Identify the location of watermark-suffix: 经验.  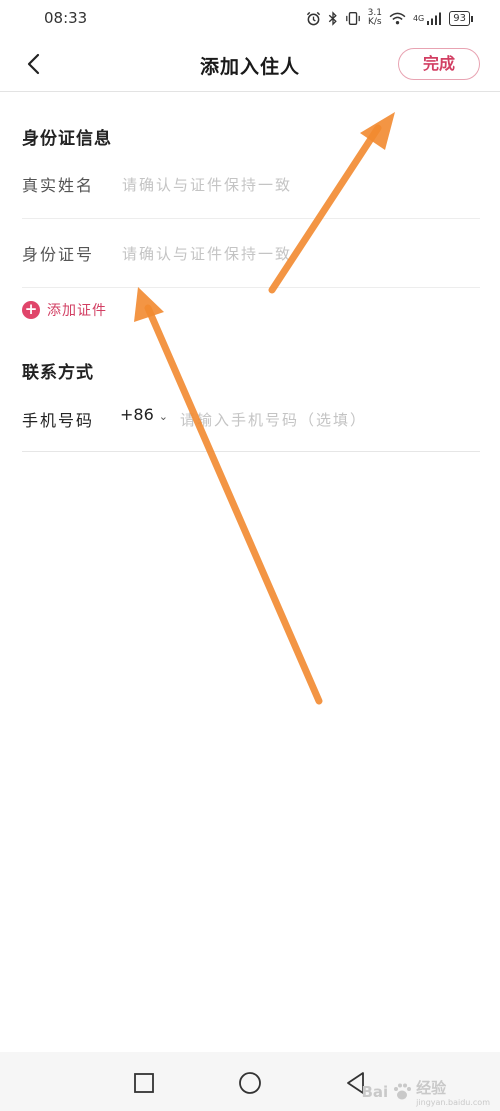
(431, 1088).